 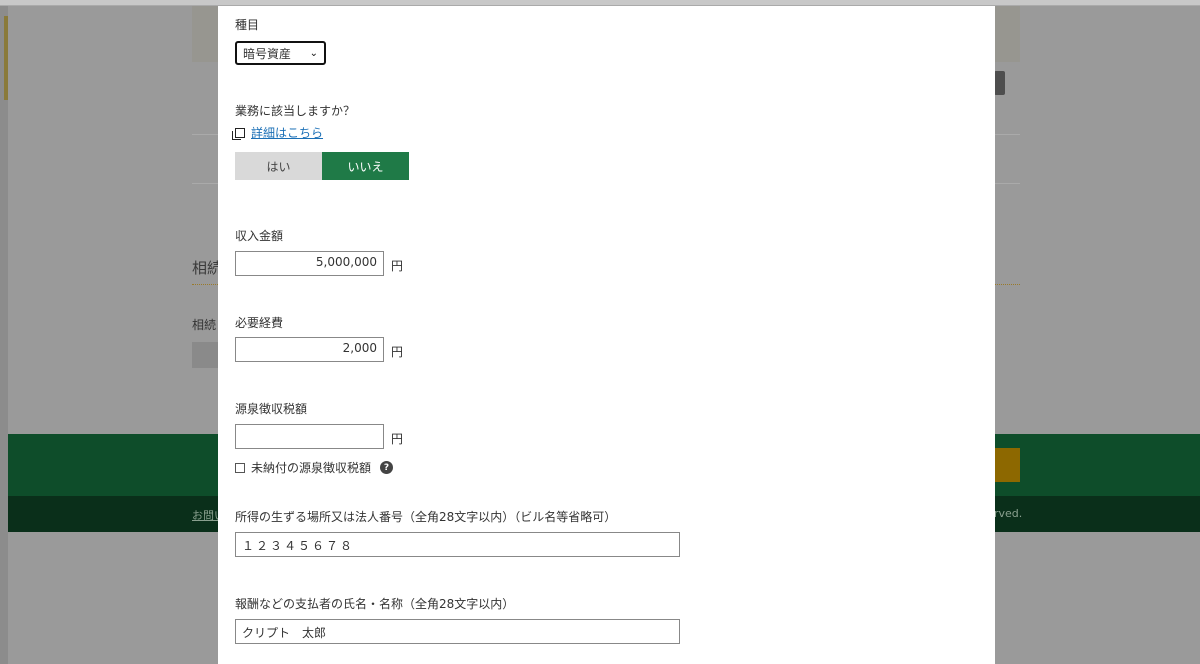 I want to click on place-input: １２３４５６７８, so click(x=457, y=544).